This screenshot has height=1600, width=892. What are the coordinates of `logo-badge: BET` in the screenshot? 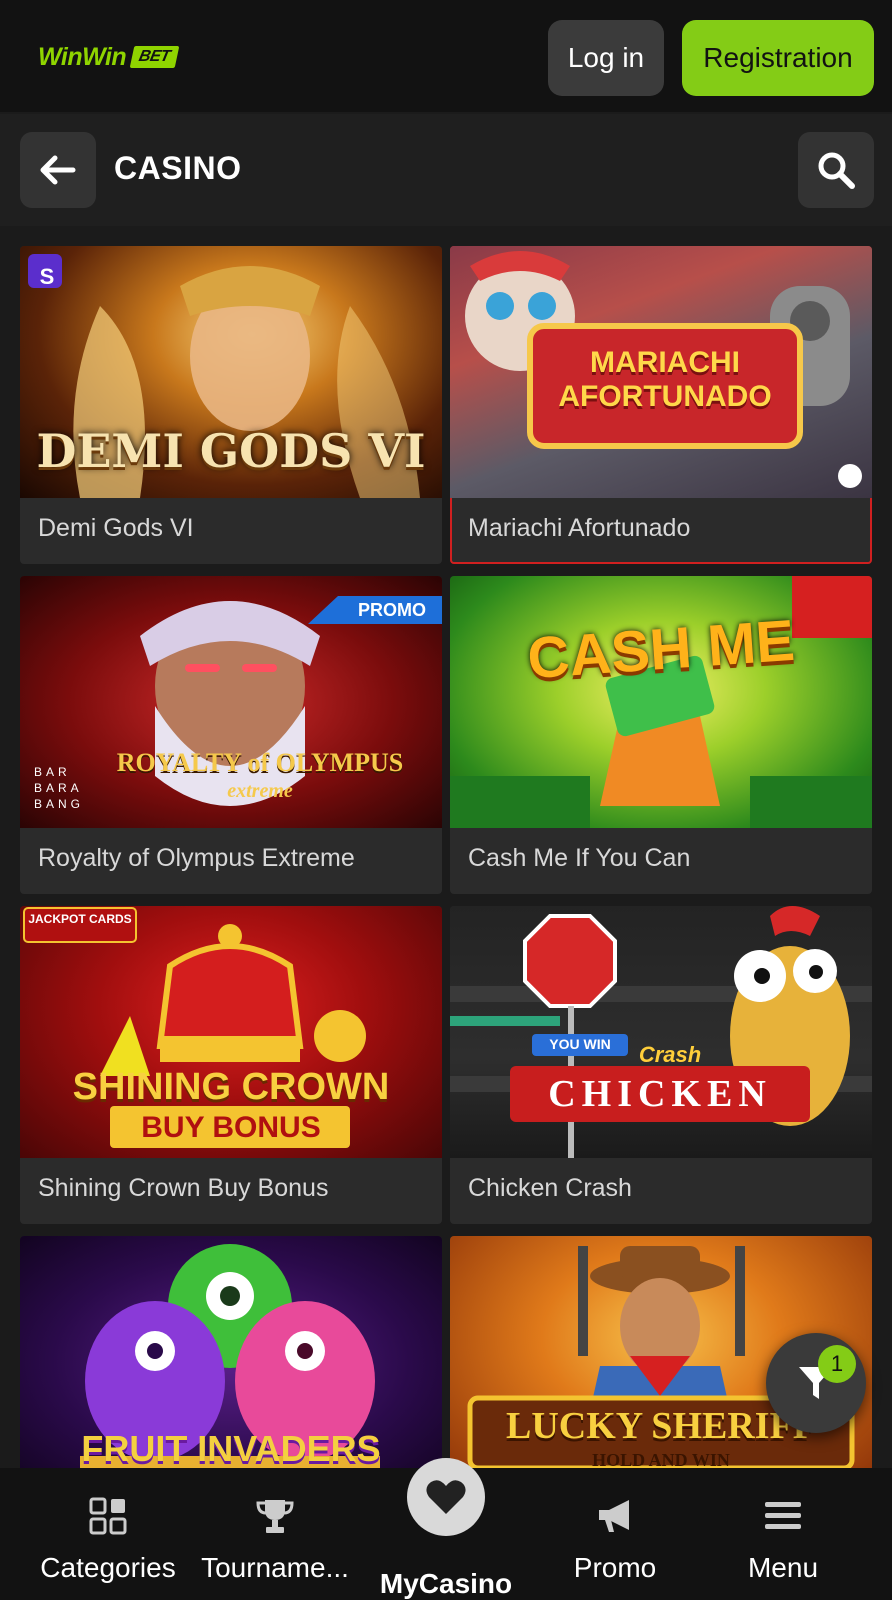 It's located at (154, 57).